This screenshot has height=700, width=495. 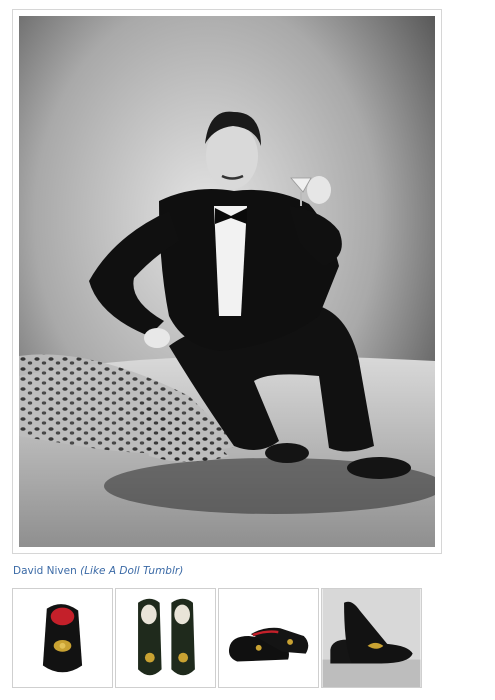 I want to click on loafer-black-red-image, so click(x=268, y=638).